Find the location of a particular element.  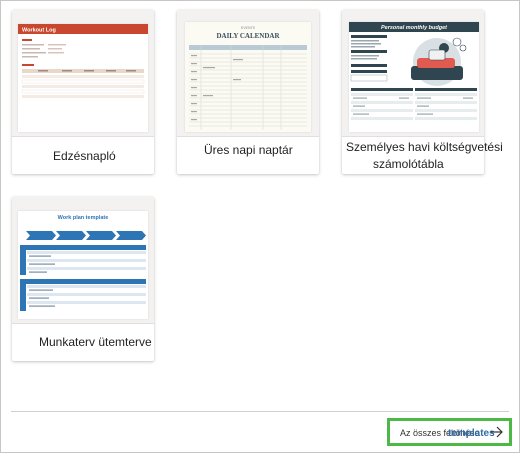

arrow-right-icon is located at coordinates (497, 434).